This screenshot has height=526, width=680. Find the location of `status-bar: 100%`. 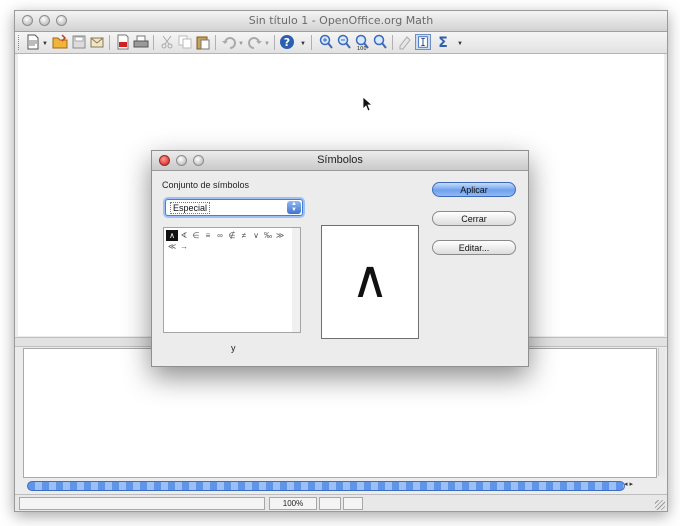

status-bar: 100% is located at coordinates (341, 502).